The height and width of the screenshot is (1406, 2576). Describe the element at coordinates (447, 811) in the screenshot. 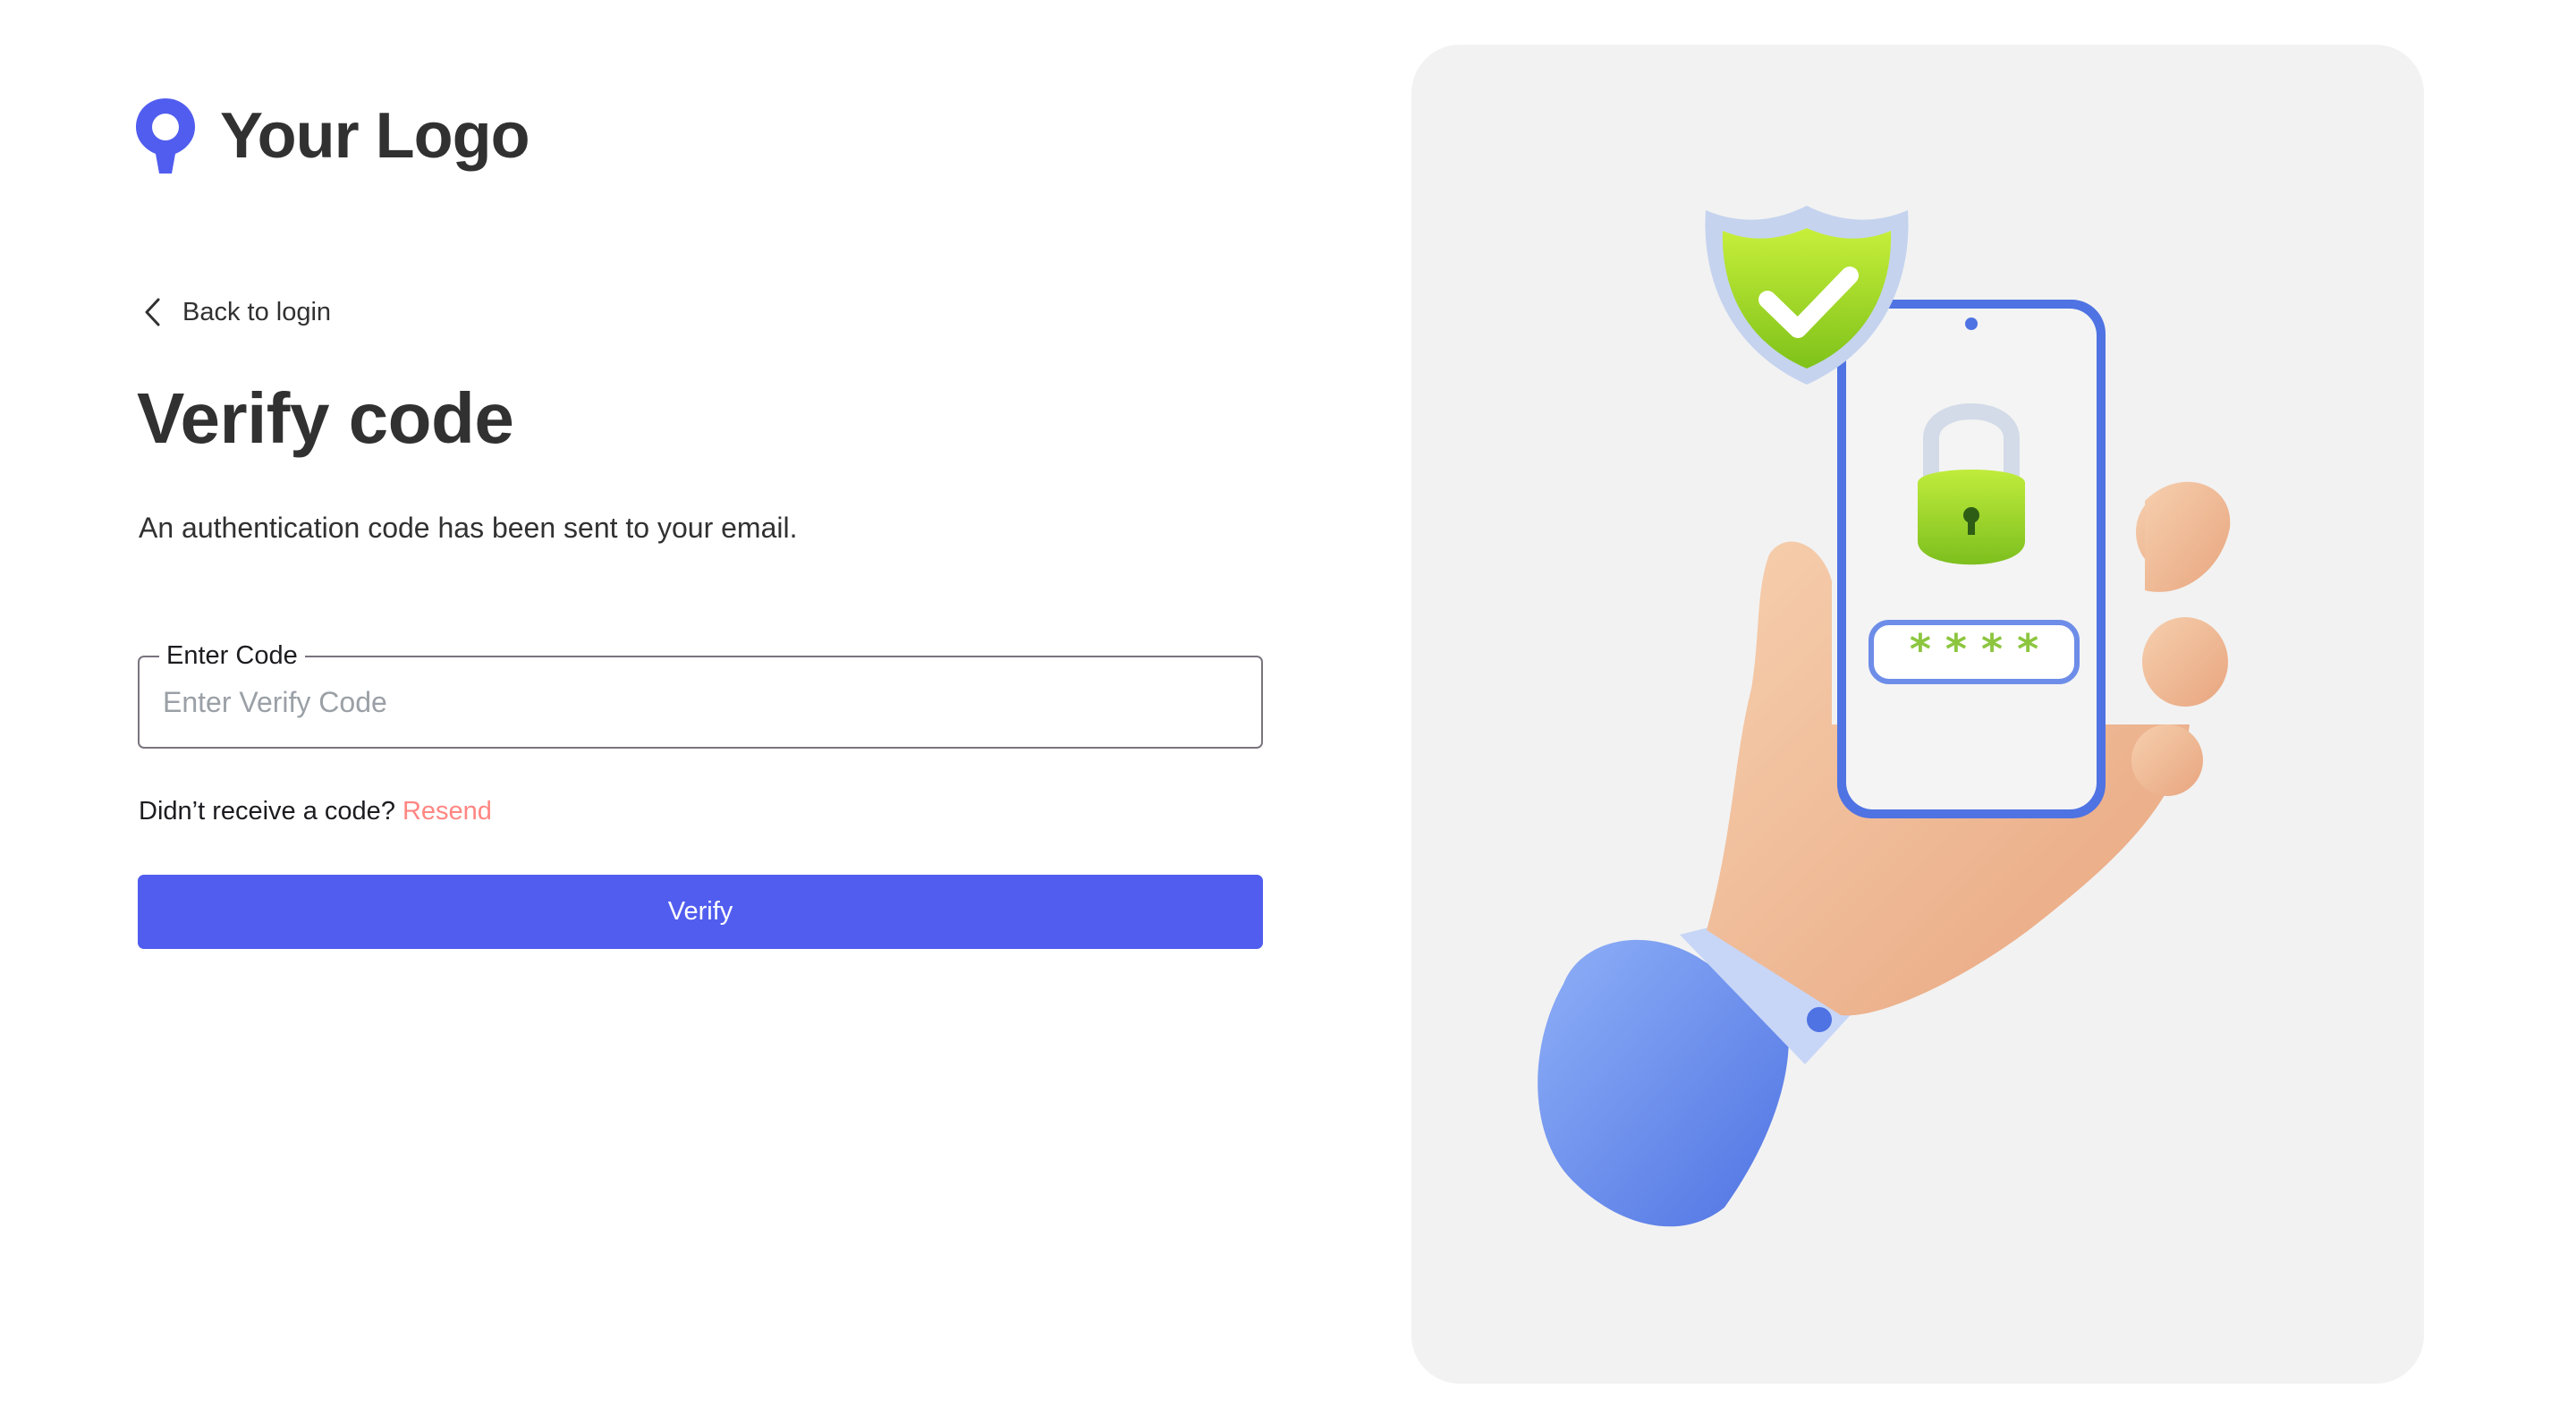

I see `resend-link: Resend` at that location.